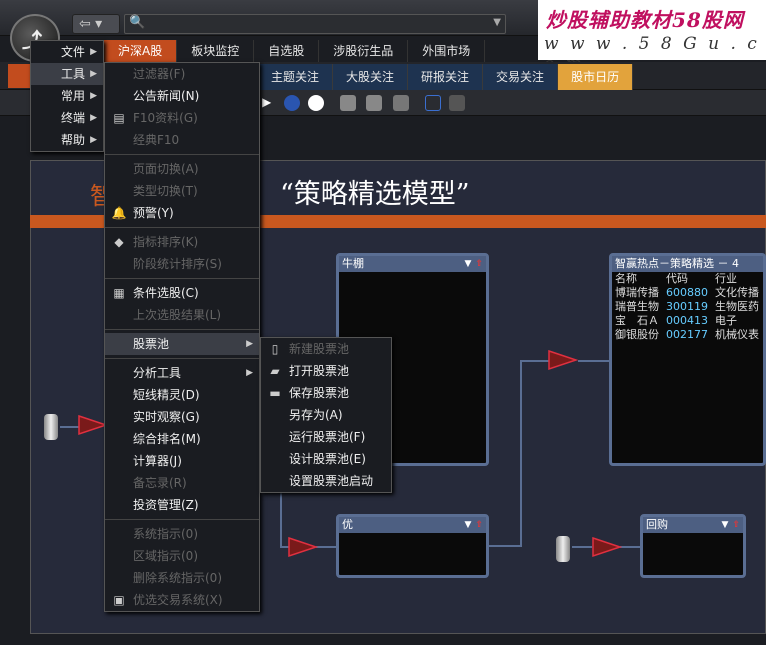  I want to click on delete-icon, so click(401, 103).